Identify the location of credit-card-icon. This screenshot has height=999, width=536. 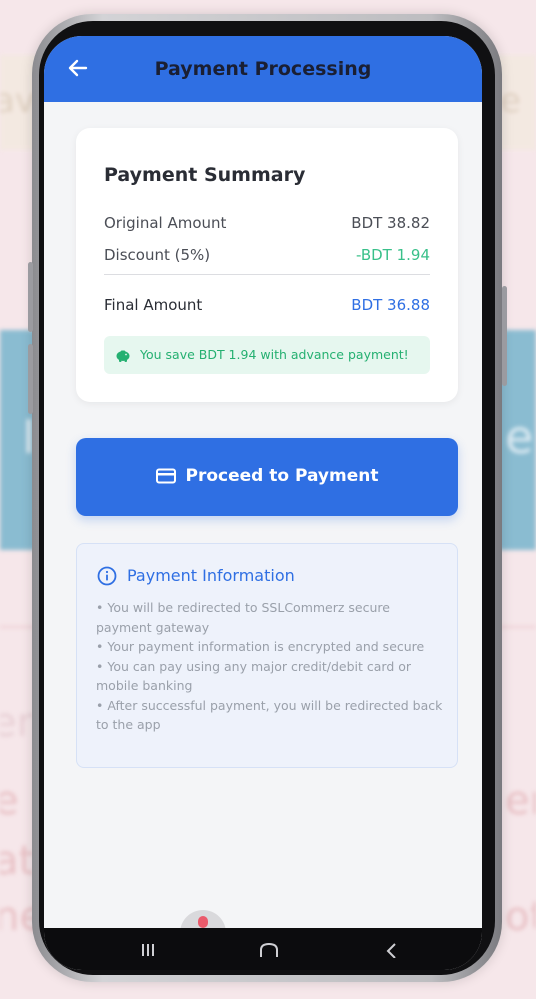
(165, 476).